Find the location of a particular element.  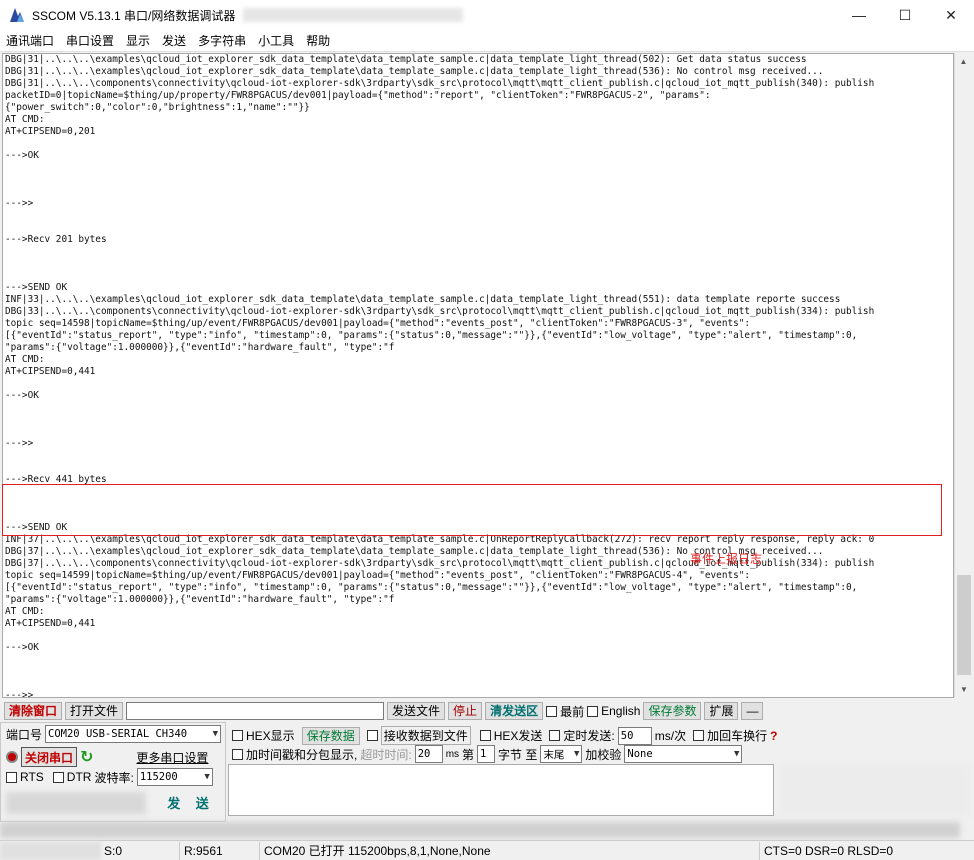

more-settings-button: 更多串口设置 is located at coordinates (172, 757).